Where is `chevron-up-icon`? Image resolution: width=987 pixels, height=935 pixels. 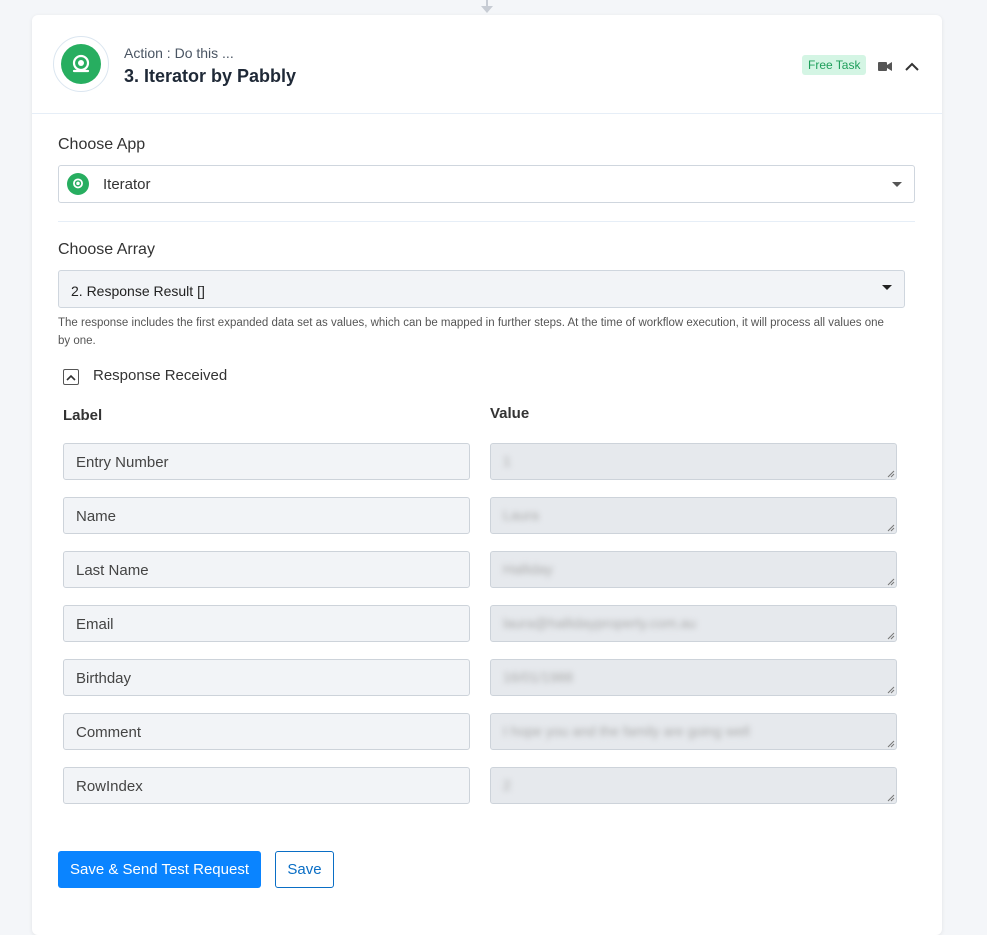
chevron-up-icon is located at coordinates (912, 68).